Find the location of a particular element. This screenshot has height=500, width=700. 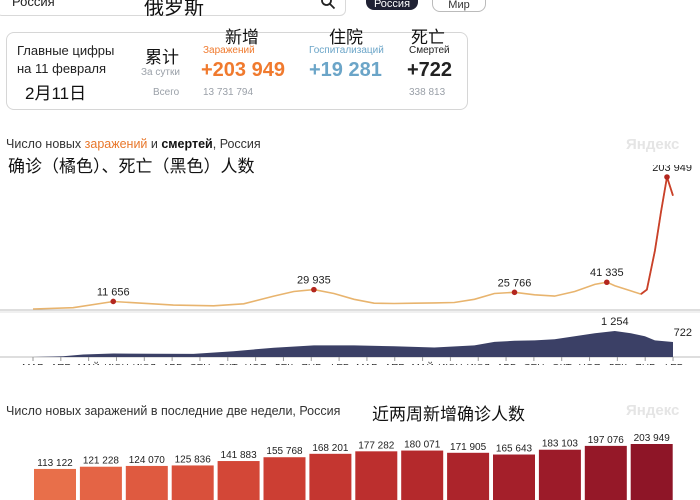

bar-label-14: 203 949 is located at coordinates (652, 438).